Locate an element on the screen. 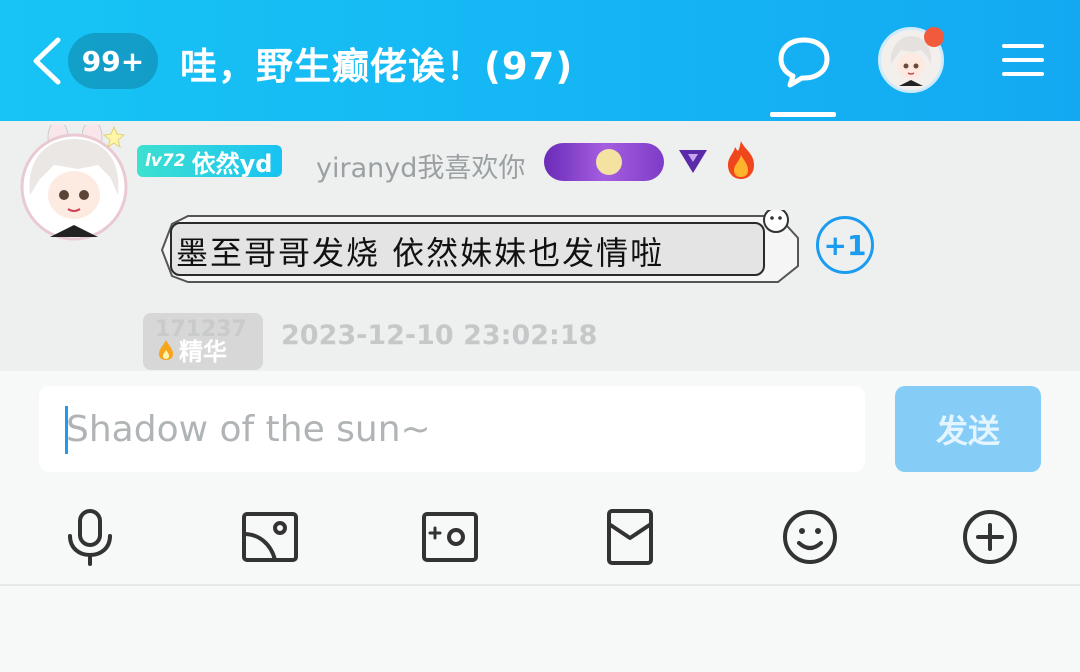 This screenshot has width=1080, height=672. sender-nickname: yiranyd我喜欢你 is located at coordinates (420, 165).